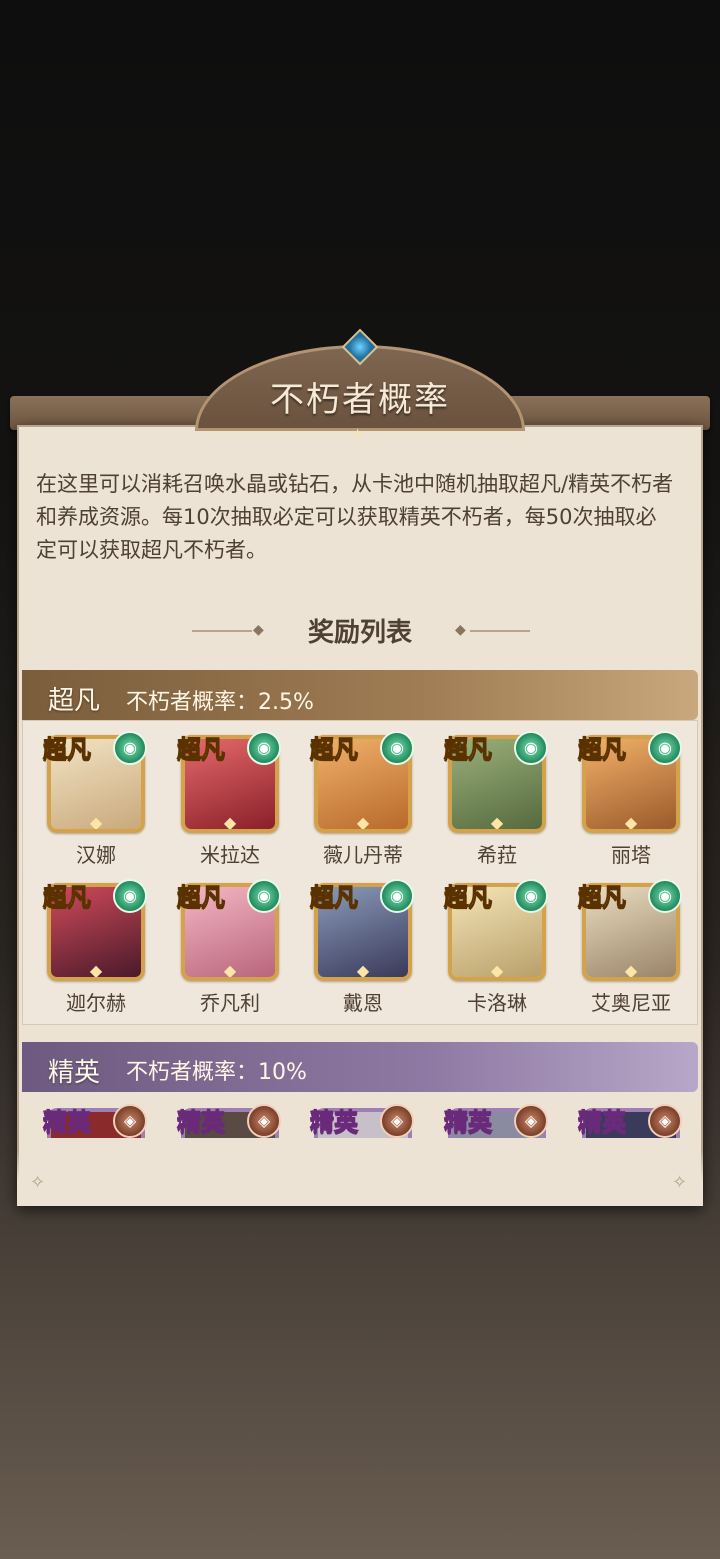 This screenshot has height=1559, width=720. I want to click on reward-list-title: 奖励列表, so click(359, 633).